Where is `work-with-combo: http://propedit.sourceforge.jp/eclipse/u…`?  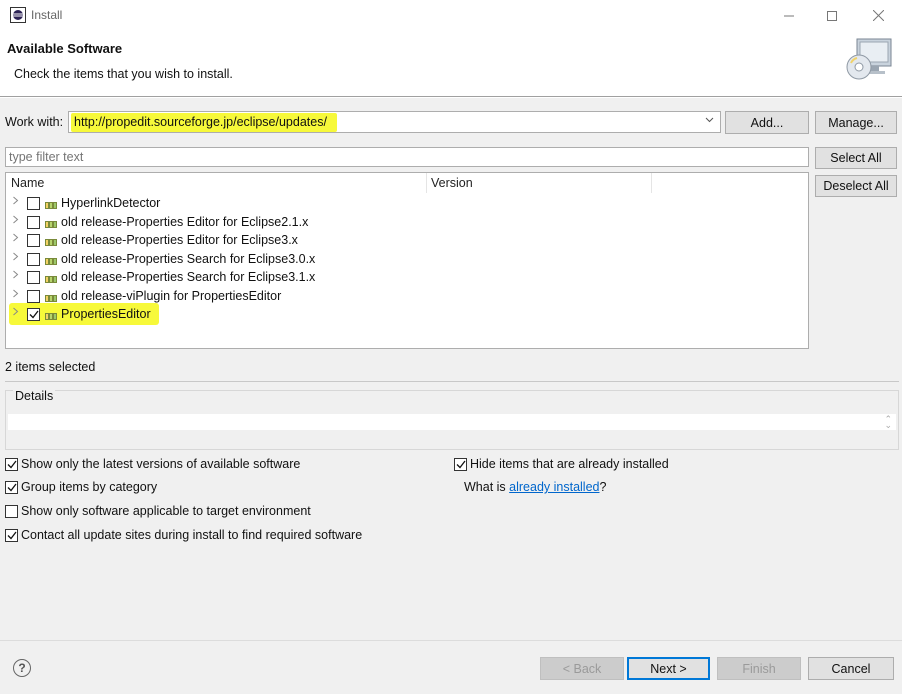
work-with-combo: http://propedit.sourceforge.jp/eclipse/u… is located at coordinates (394, 122).